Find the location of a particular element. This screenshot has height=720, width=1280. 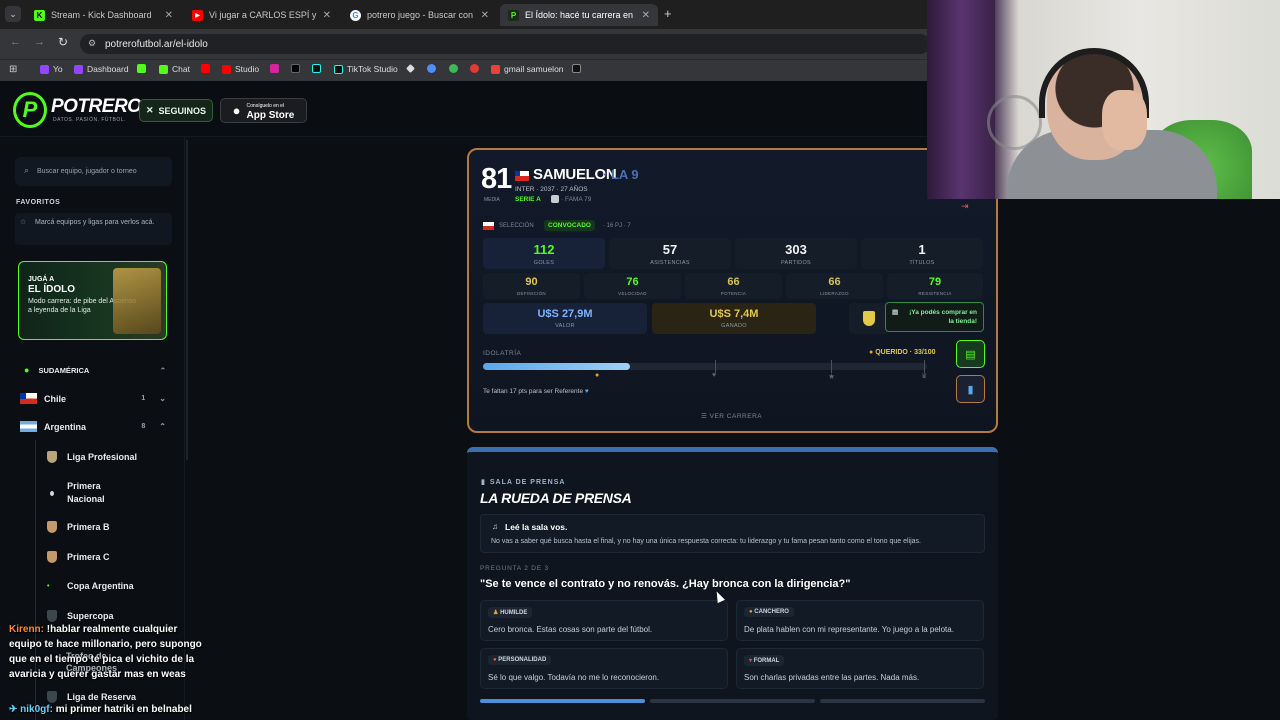

tab-kick-dashboard: K Stream - Kick Dashboard ✕ is located at coordinates (103, 15).